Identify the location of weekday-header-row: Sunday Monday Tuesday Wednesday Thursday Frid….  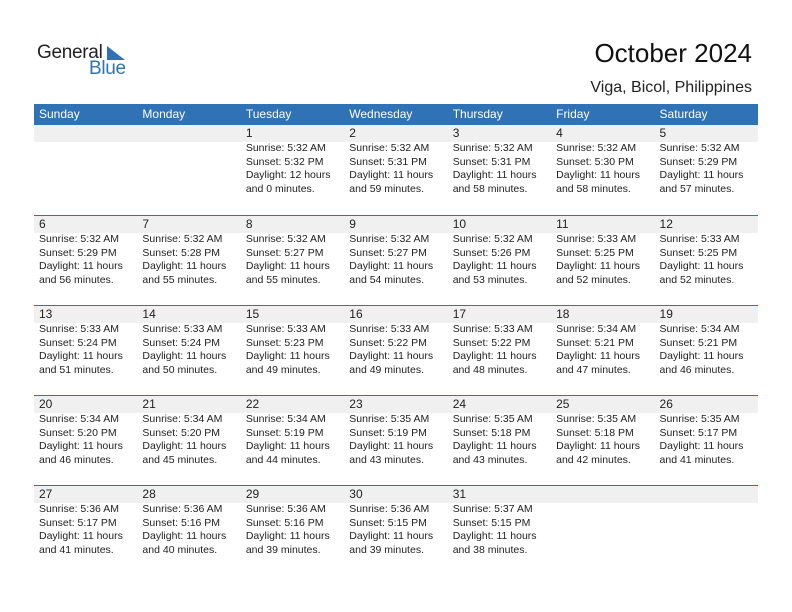
(396, 114).